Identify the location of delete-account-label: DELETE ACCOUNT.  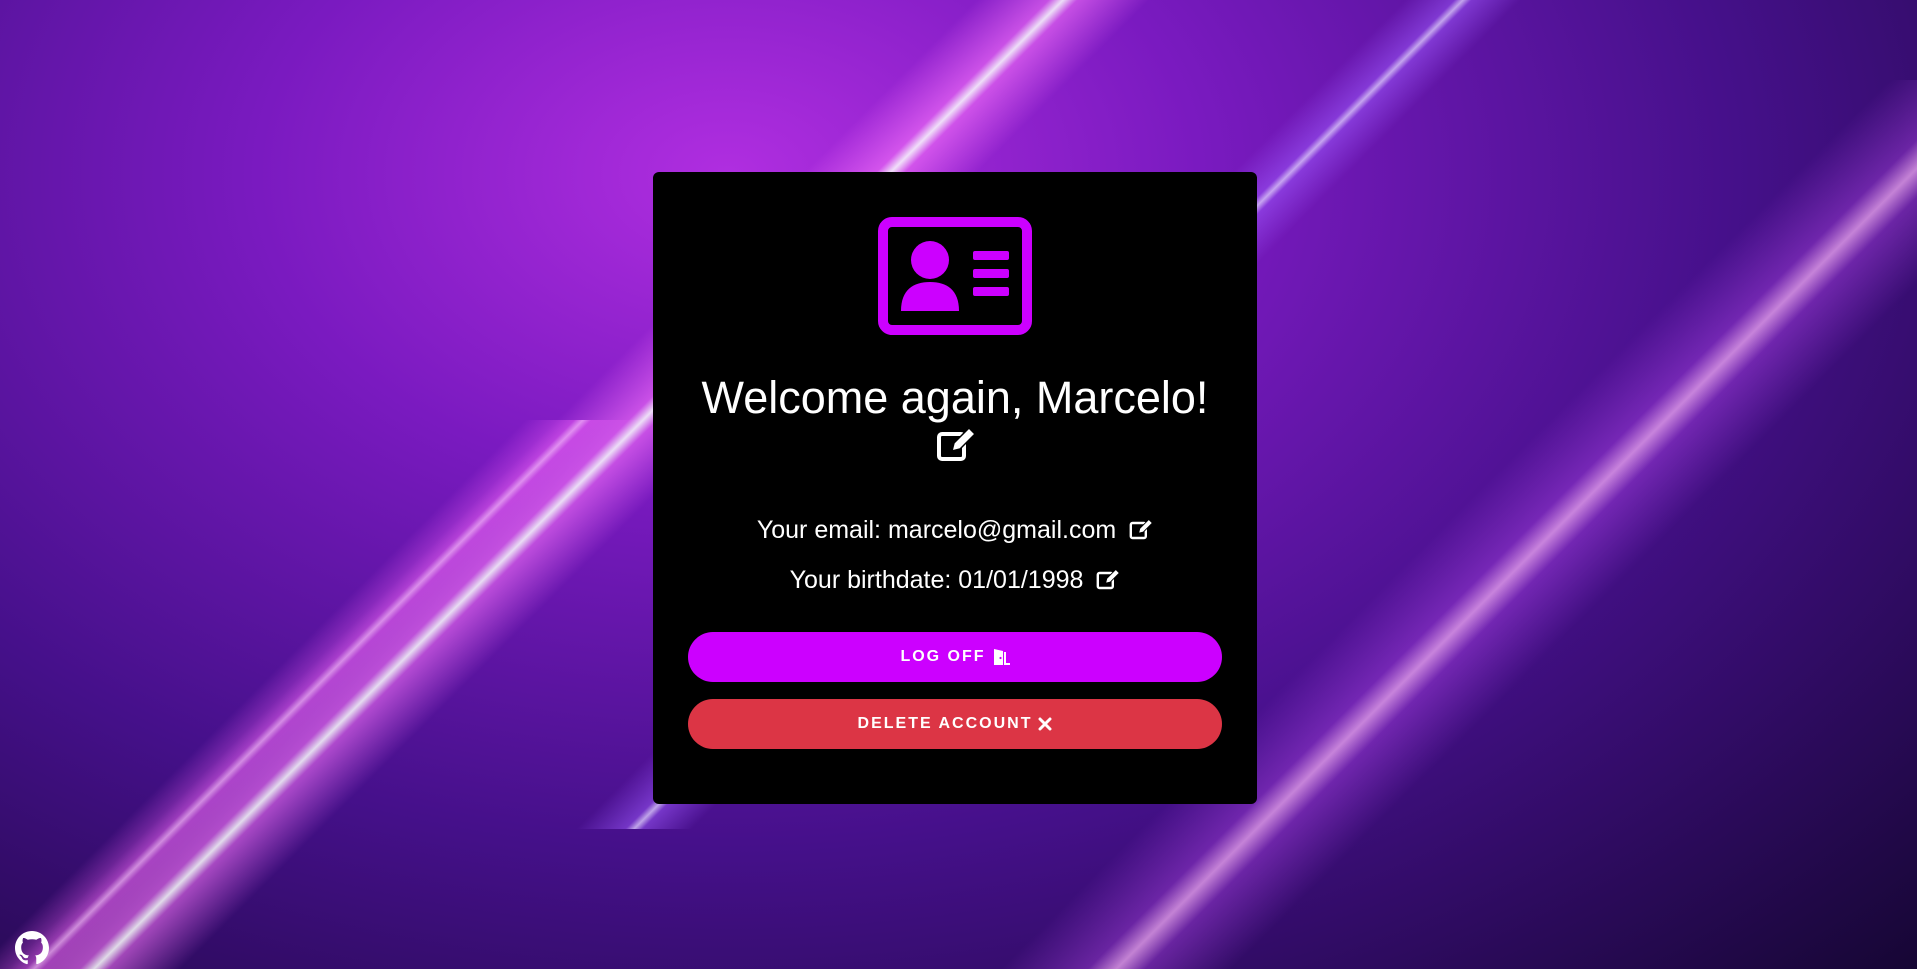
(945, 723).